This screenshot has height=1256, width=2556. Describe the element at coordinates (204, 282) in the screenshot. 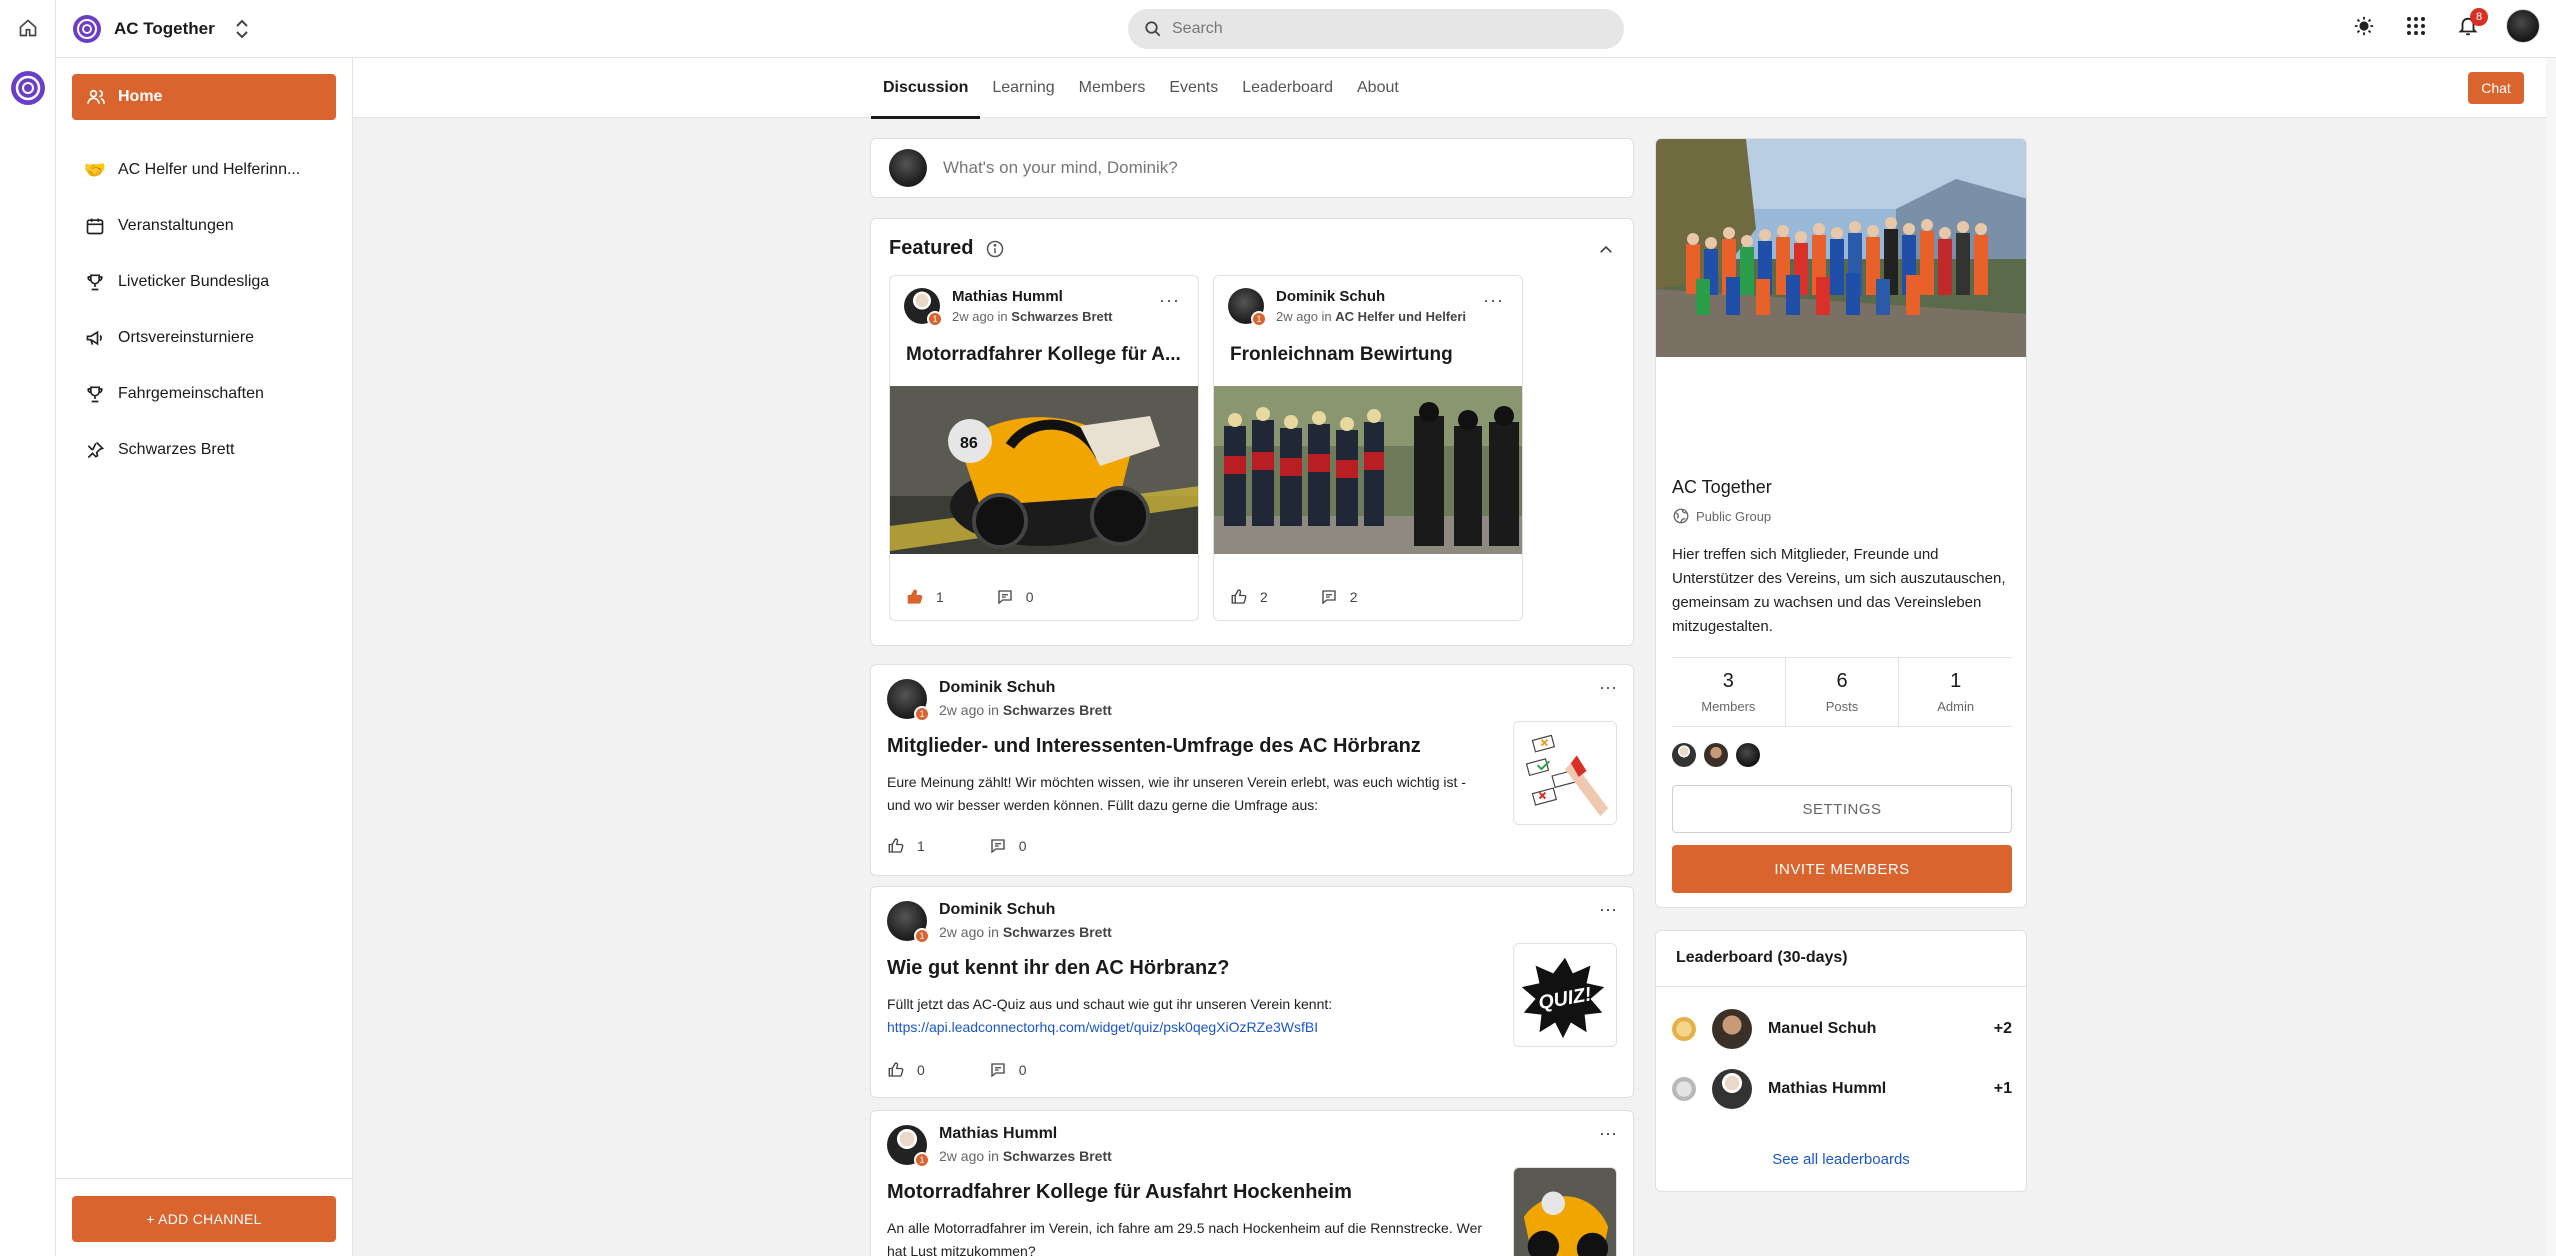

I see `sidebar-item-liveticker: Liveticker Bundesliga` at that location.